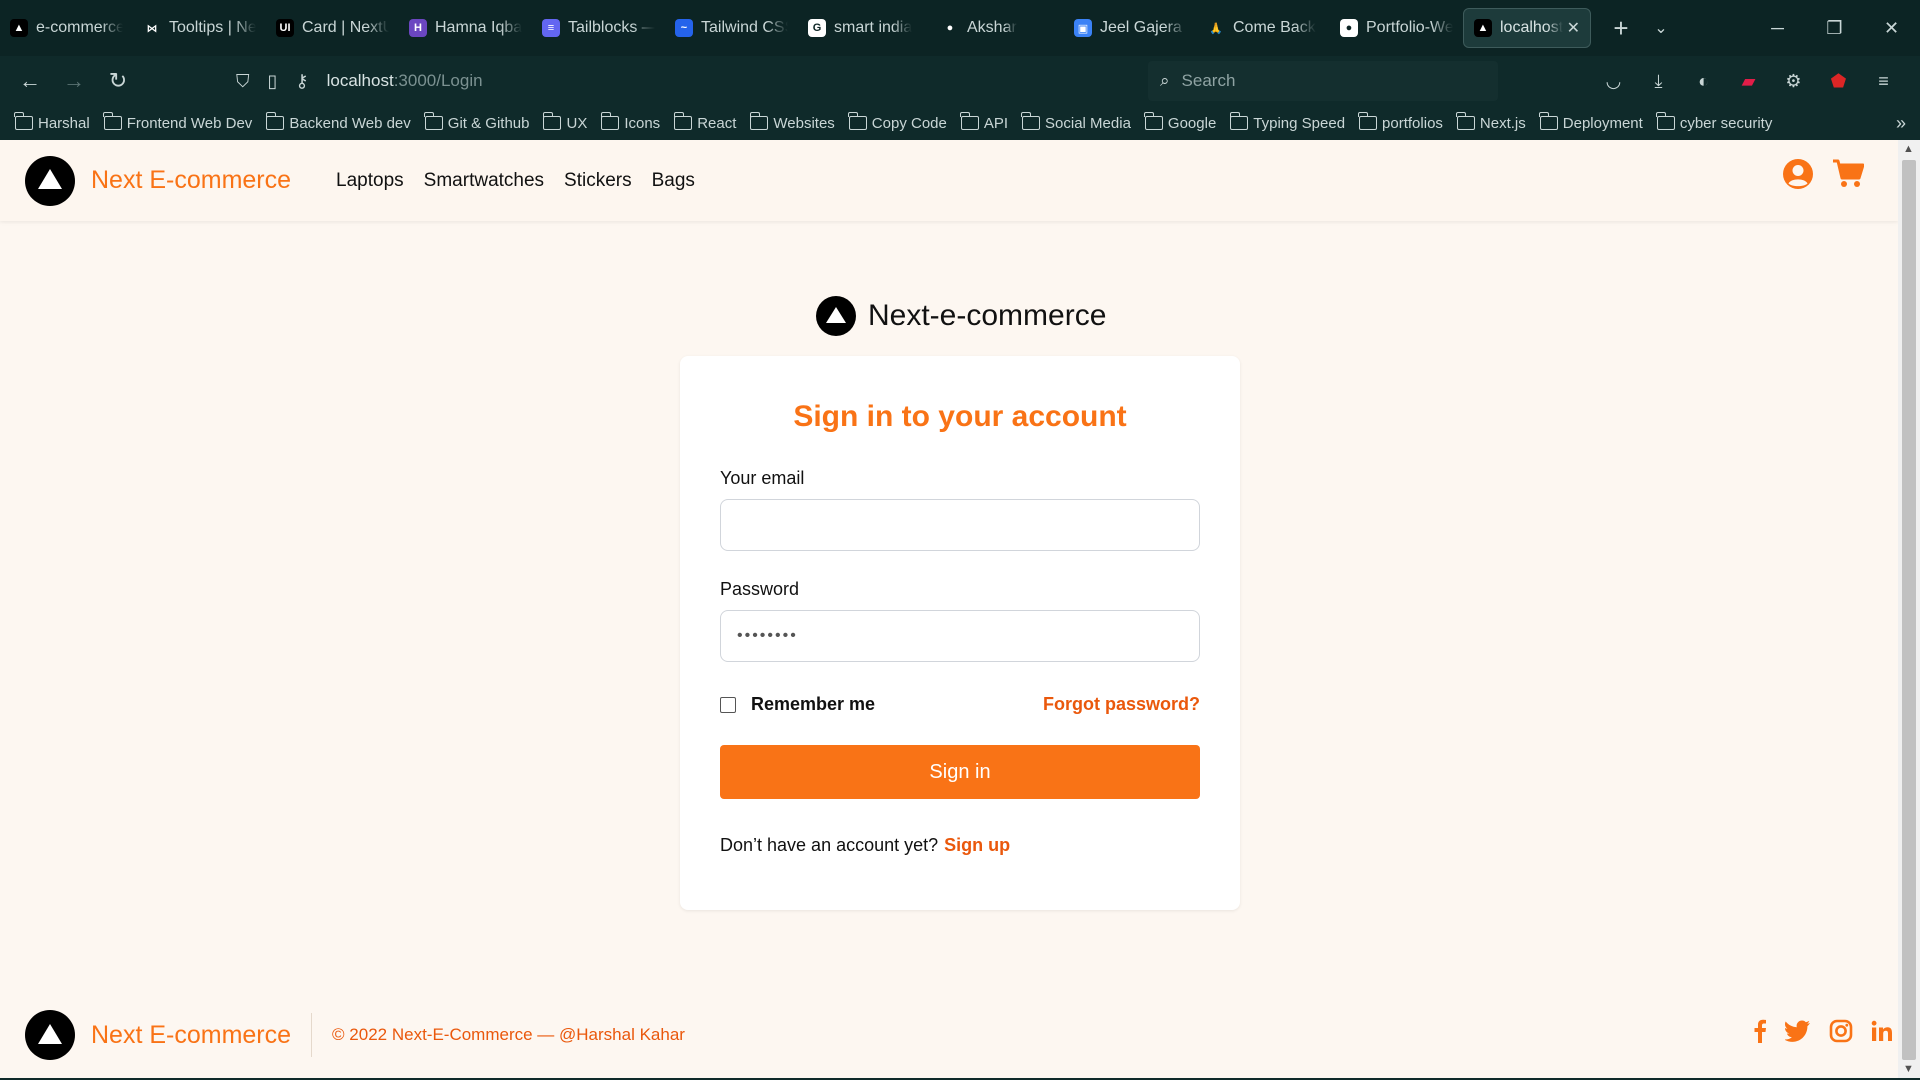 This screenshot has width=1920, height=1080. I want to click on bookmark-folder: portfolios, so click(1400, 122).